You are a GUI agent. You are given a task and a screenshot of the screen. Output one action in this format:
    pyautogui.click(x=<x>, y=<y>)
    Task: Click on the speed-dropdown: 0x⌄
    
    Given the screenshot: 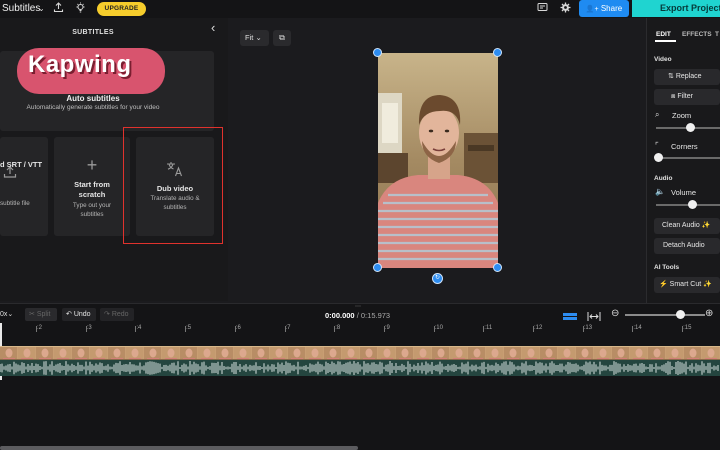 What is the action you would take?
    pyautogui.click(x=9, y=314)
    